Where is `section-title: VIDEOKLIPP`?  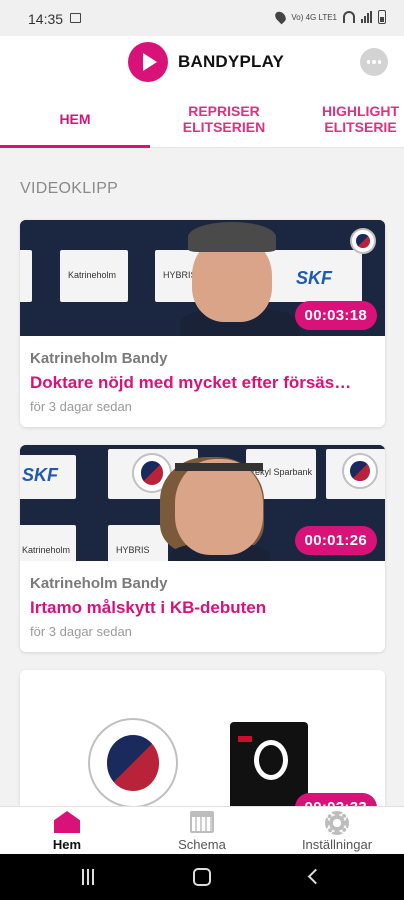
section-title: VIDEOKLIPP is located at coordinates (69, 188).